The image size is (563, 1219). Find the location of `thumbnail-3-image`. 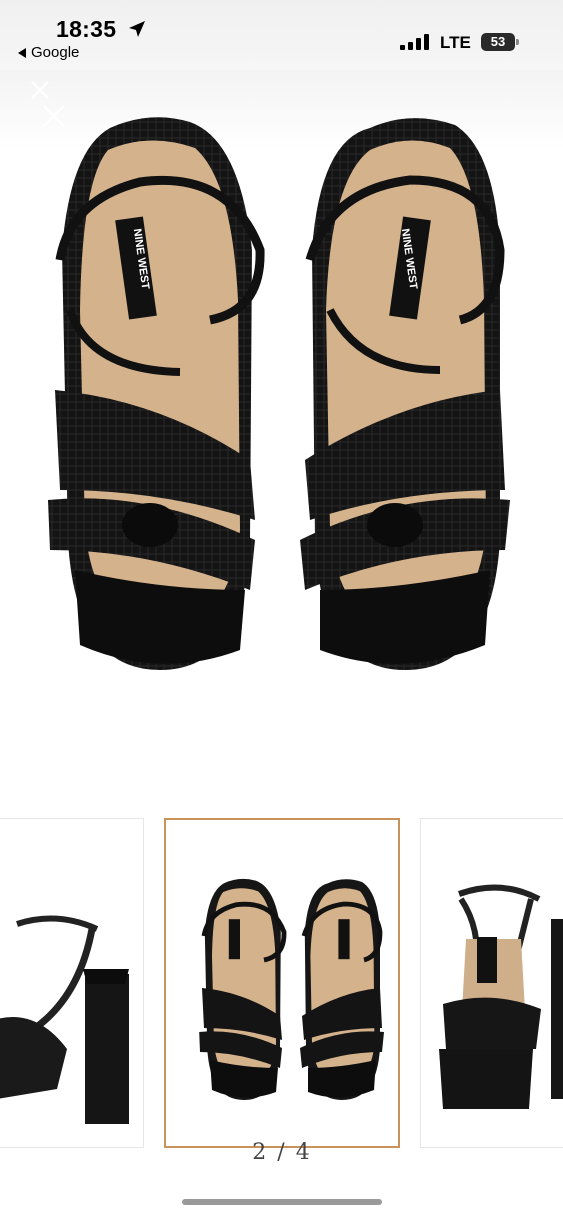

thumbnail-3-image is located at coordinates (501, 996).